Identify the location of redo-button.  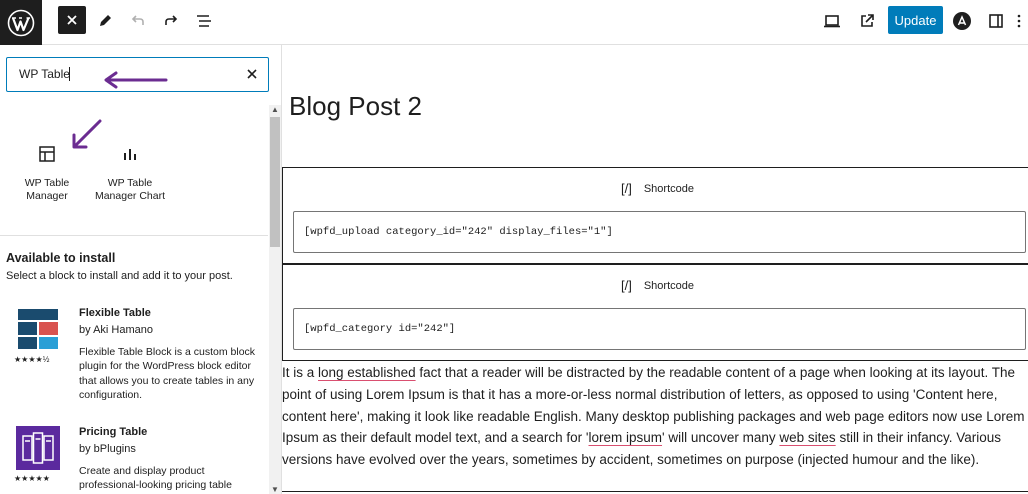
(171, 21).